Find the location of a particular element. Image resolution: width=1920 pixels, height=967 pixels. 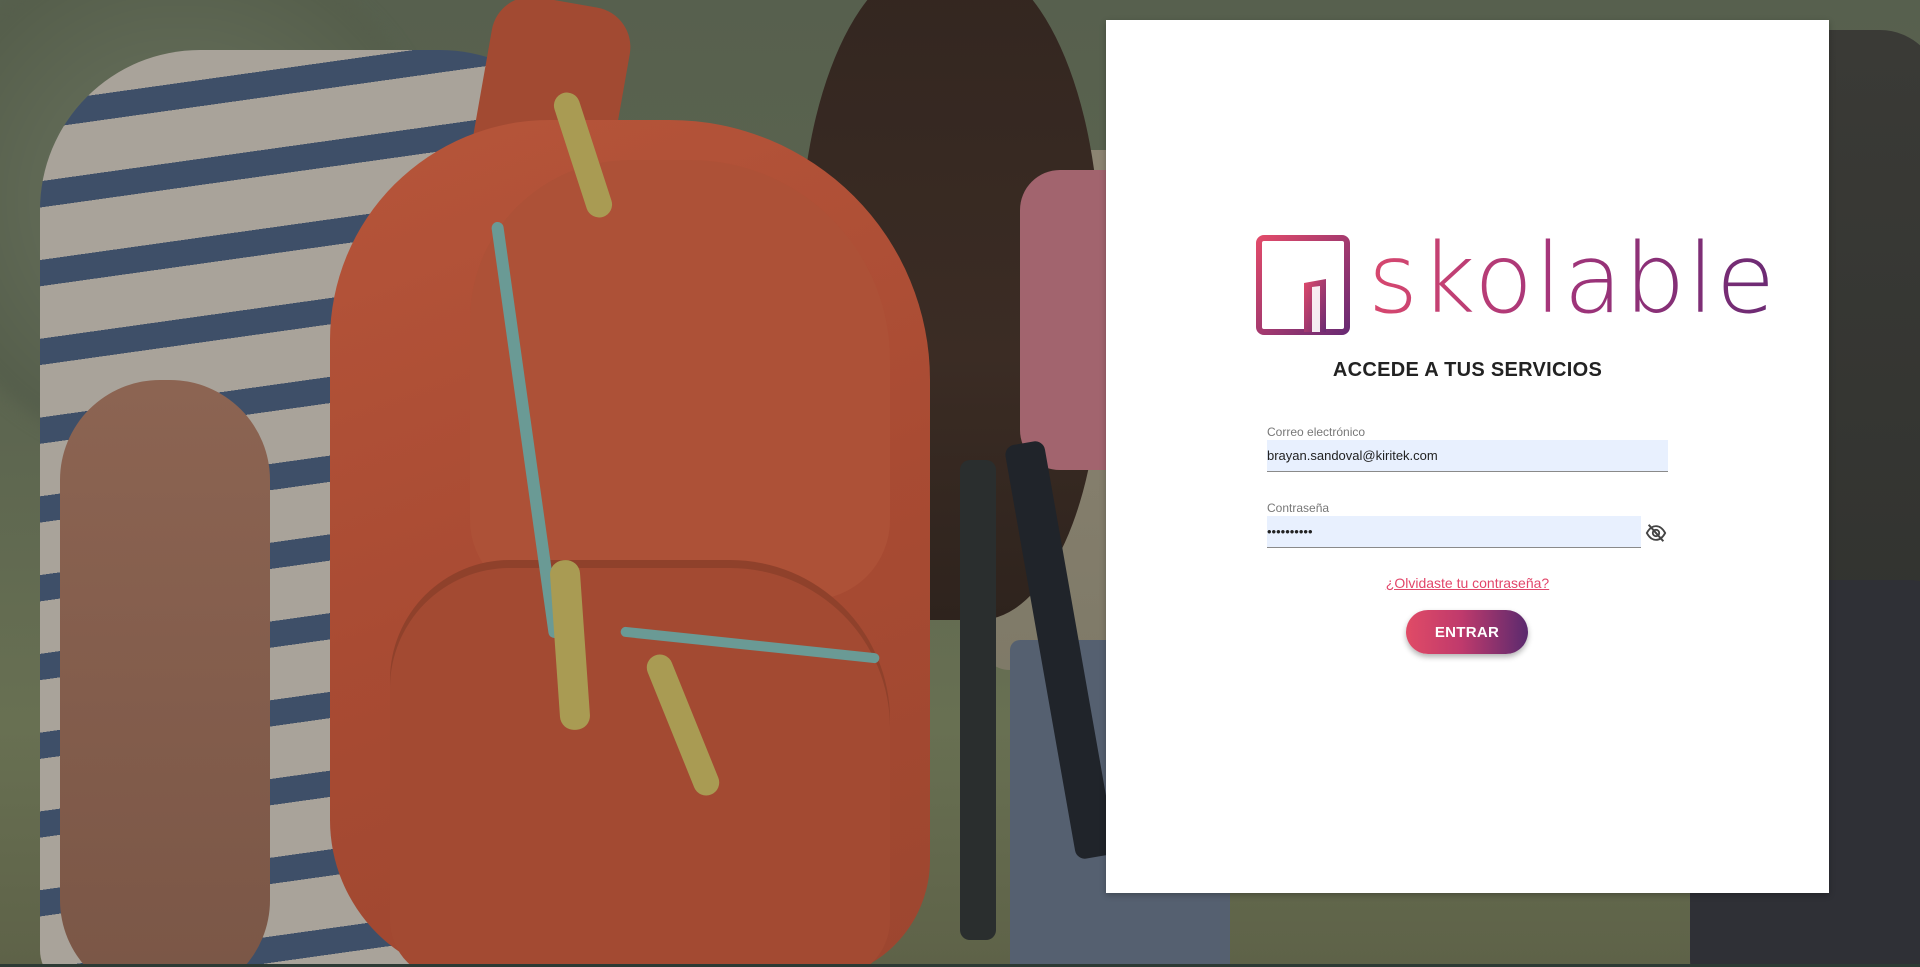

backpack-flap is located at coordinates (680, 380).